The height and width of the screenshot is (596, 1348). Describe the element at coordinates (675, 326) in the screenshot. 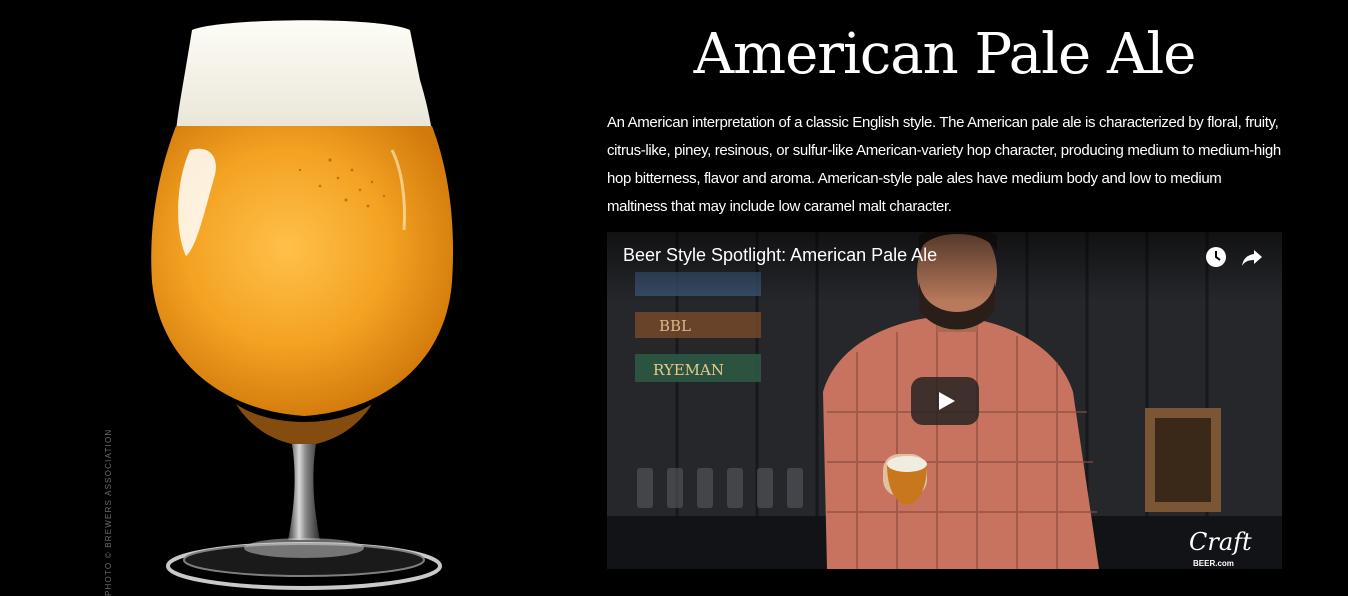

I see `tap-sign-bbl: BBL` at that location.